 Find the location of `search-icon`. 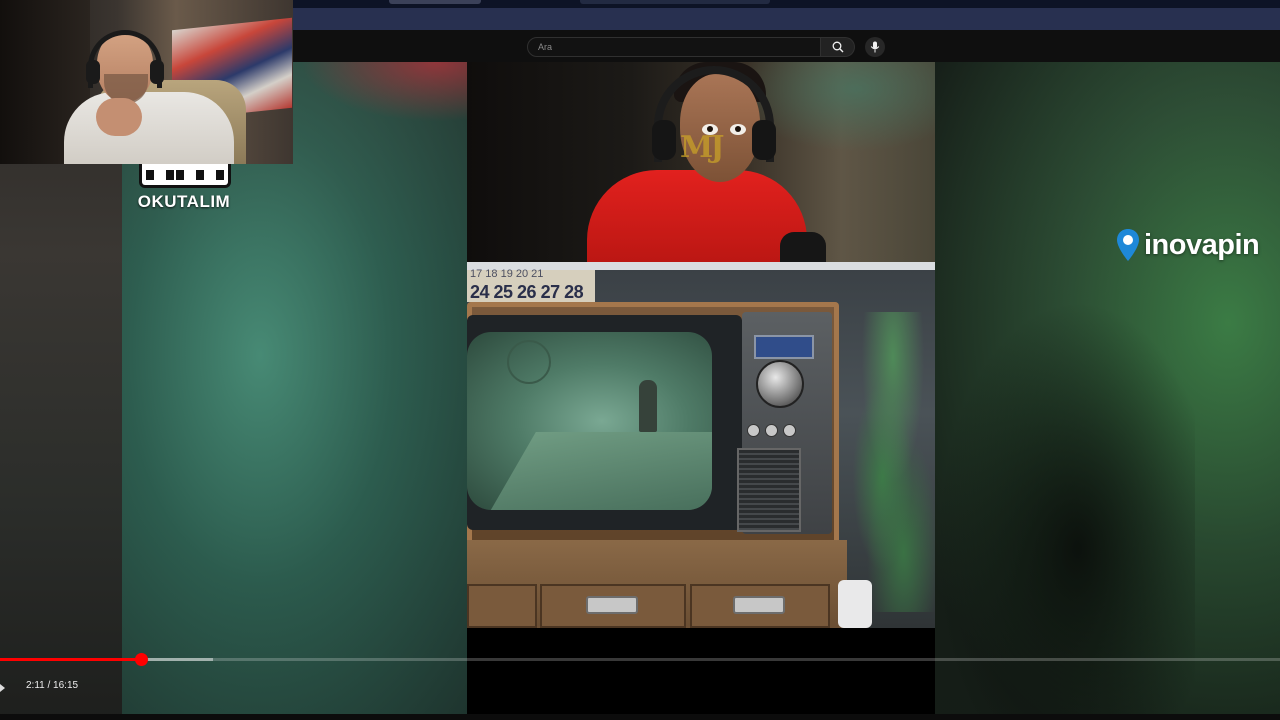

search-icon is located at coordinates (837, 47).